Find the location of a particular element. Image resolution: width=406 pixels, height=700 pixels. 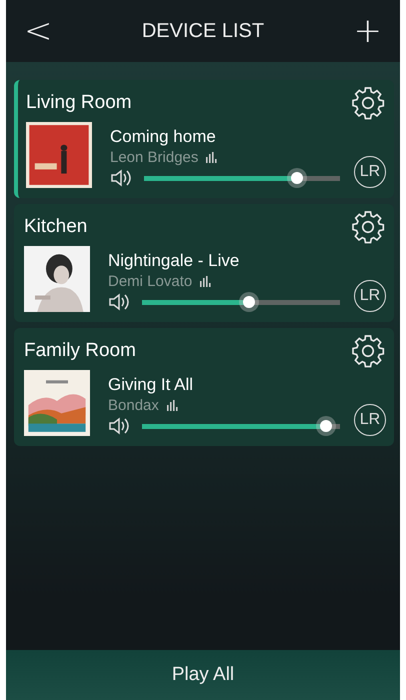

artist-name: Bondax is located at coordinates (133, 405).